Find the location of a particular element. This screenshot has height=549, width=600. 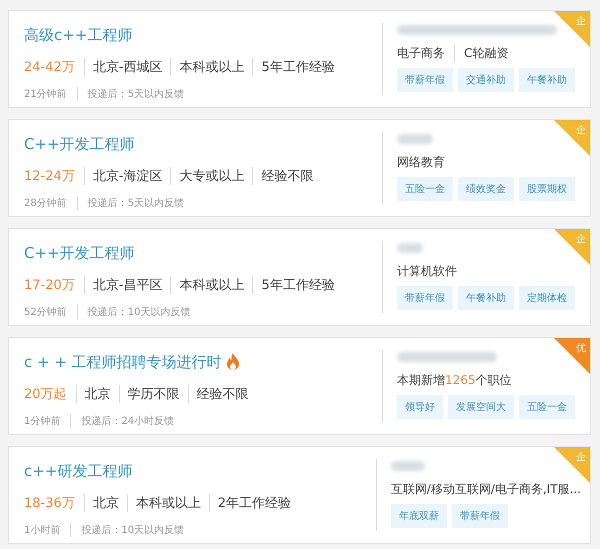

job-detail: 学历不限 is located at coordinates (153, 394).